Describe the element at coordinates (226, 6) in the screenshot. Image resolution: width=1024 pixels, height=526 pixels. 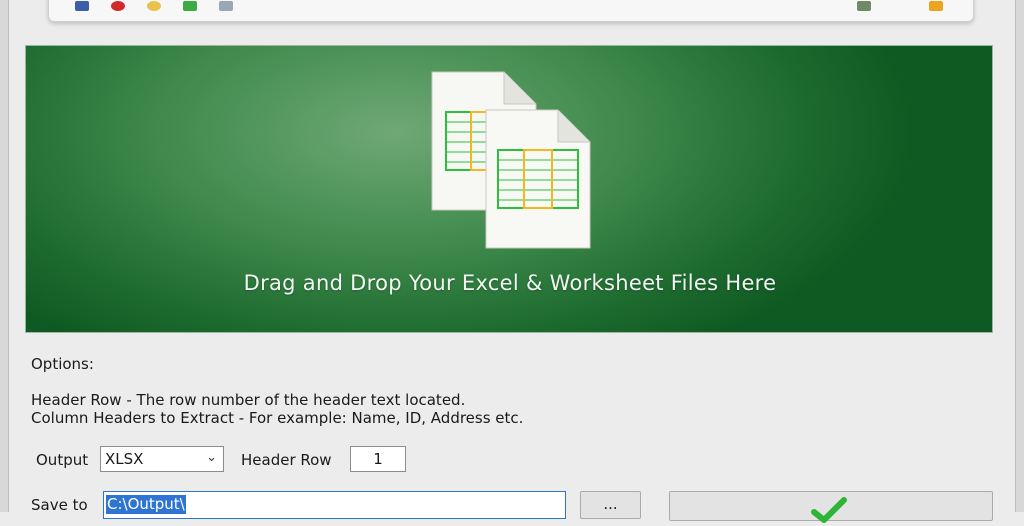
I see `document-icon` at that location.